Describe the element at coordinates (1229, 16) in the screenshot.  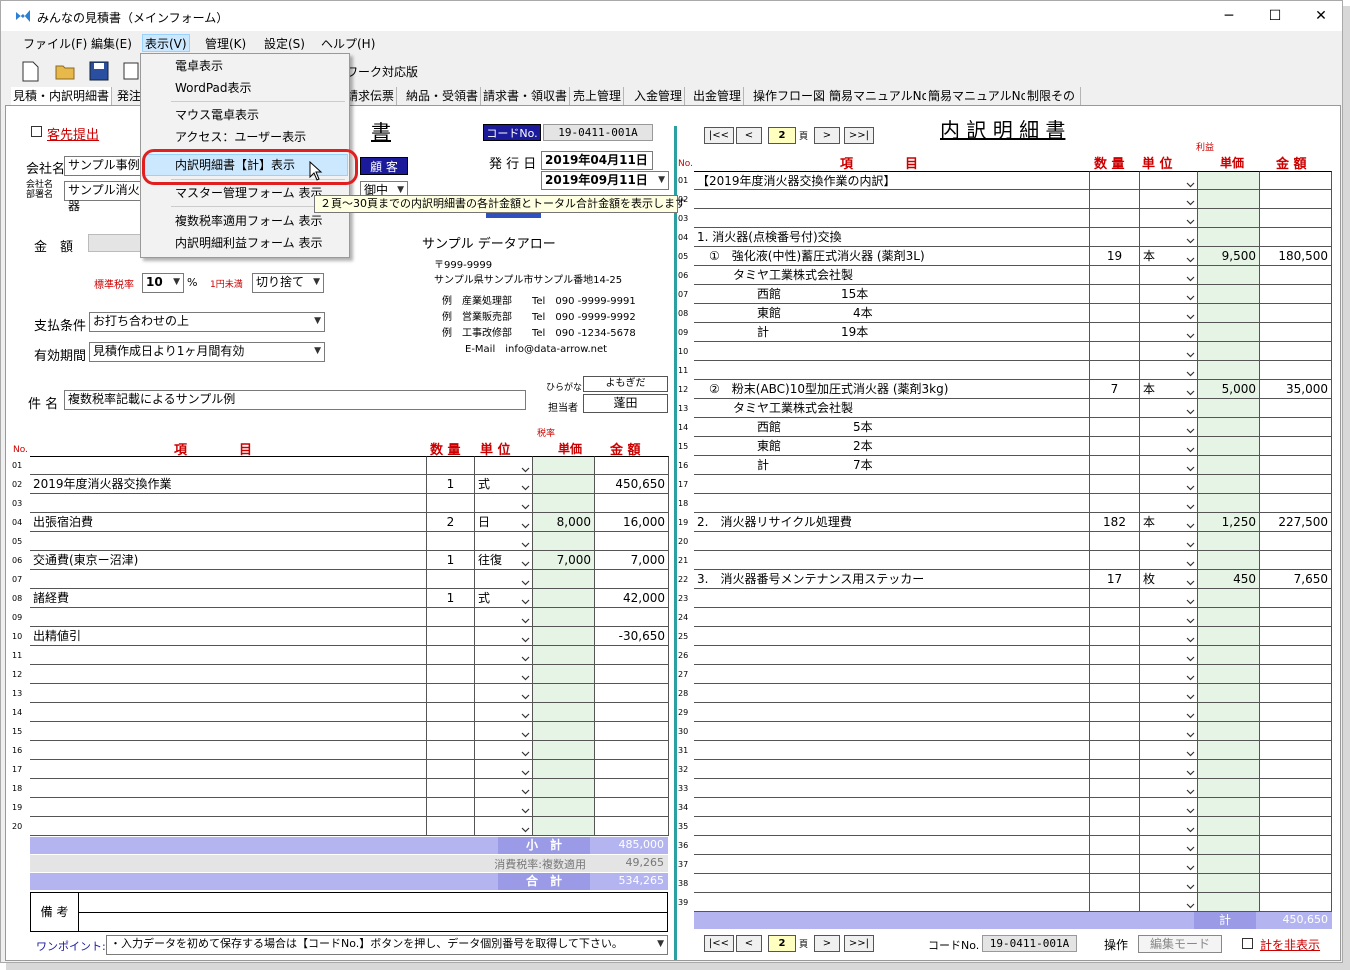
I see `minimize-button: ─` at that location.